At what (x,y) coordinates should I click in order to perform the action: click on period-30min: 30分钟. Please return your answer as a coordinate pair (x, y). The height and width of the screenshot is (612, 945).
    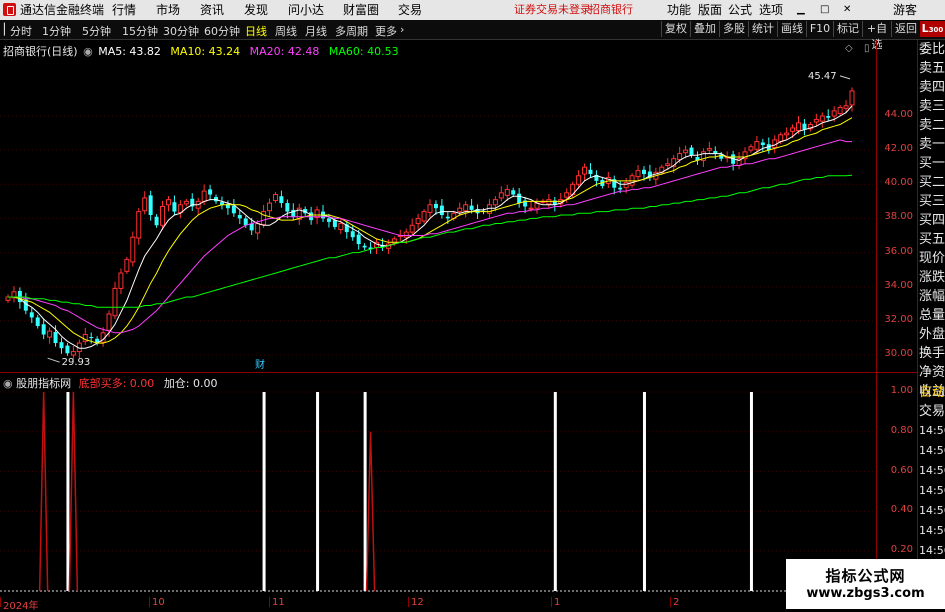
    Looking at the image, I should click on (181, 31).